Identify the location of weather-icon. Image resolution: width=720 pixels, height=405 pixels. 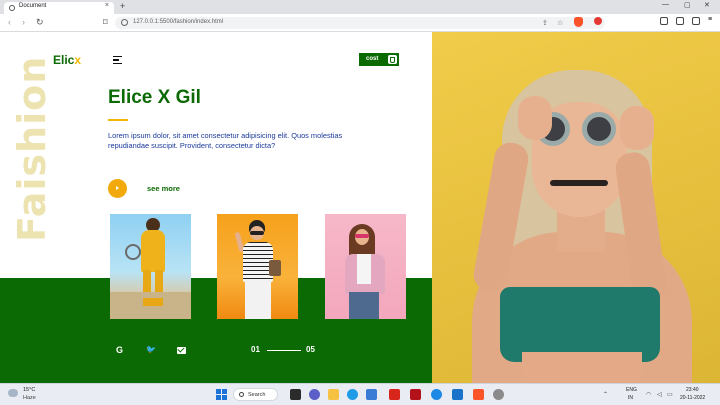
(13, 393).